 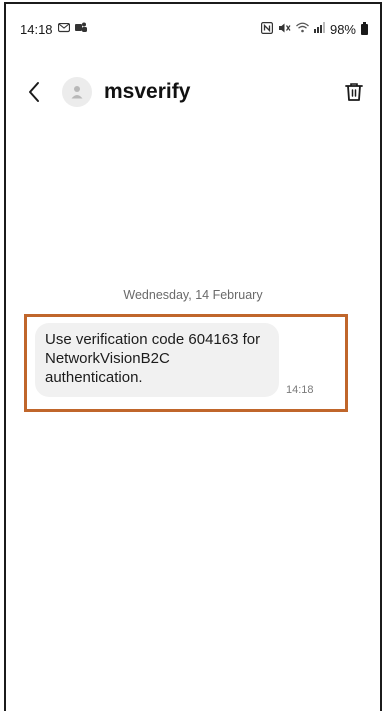 What do you see at coordinates (63, 29) in the screenshot?
I see `notification-icon` at bounding box center [63, 29].